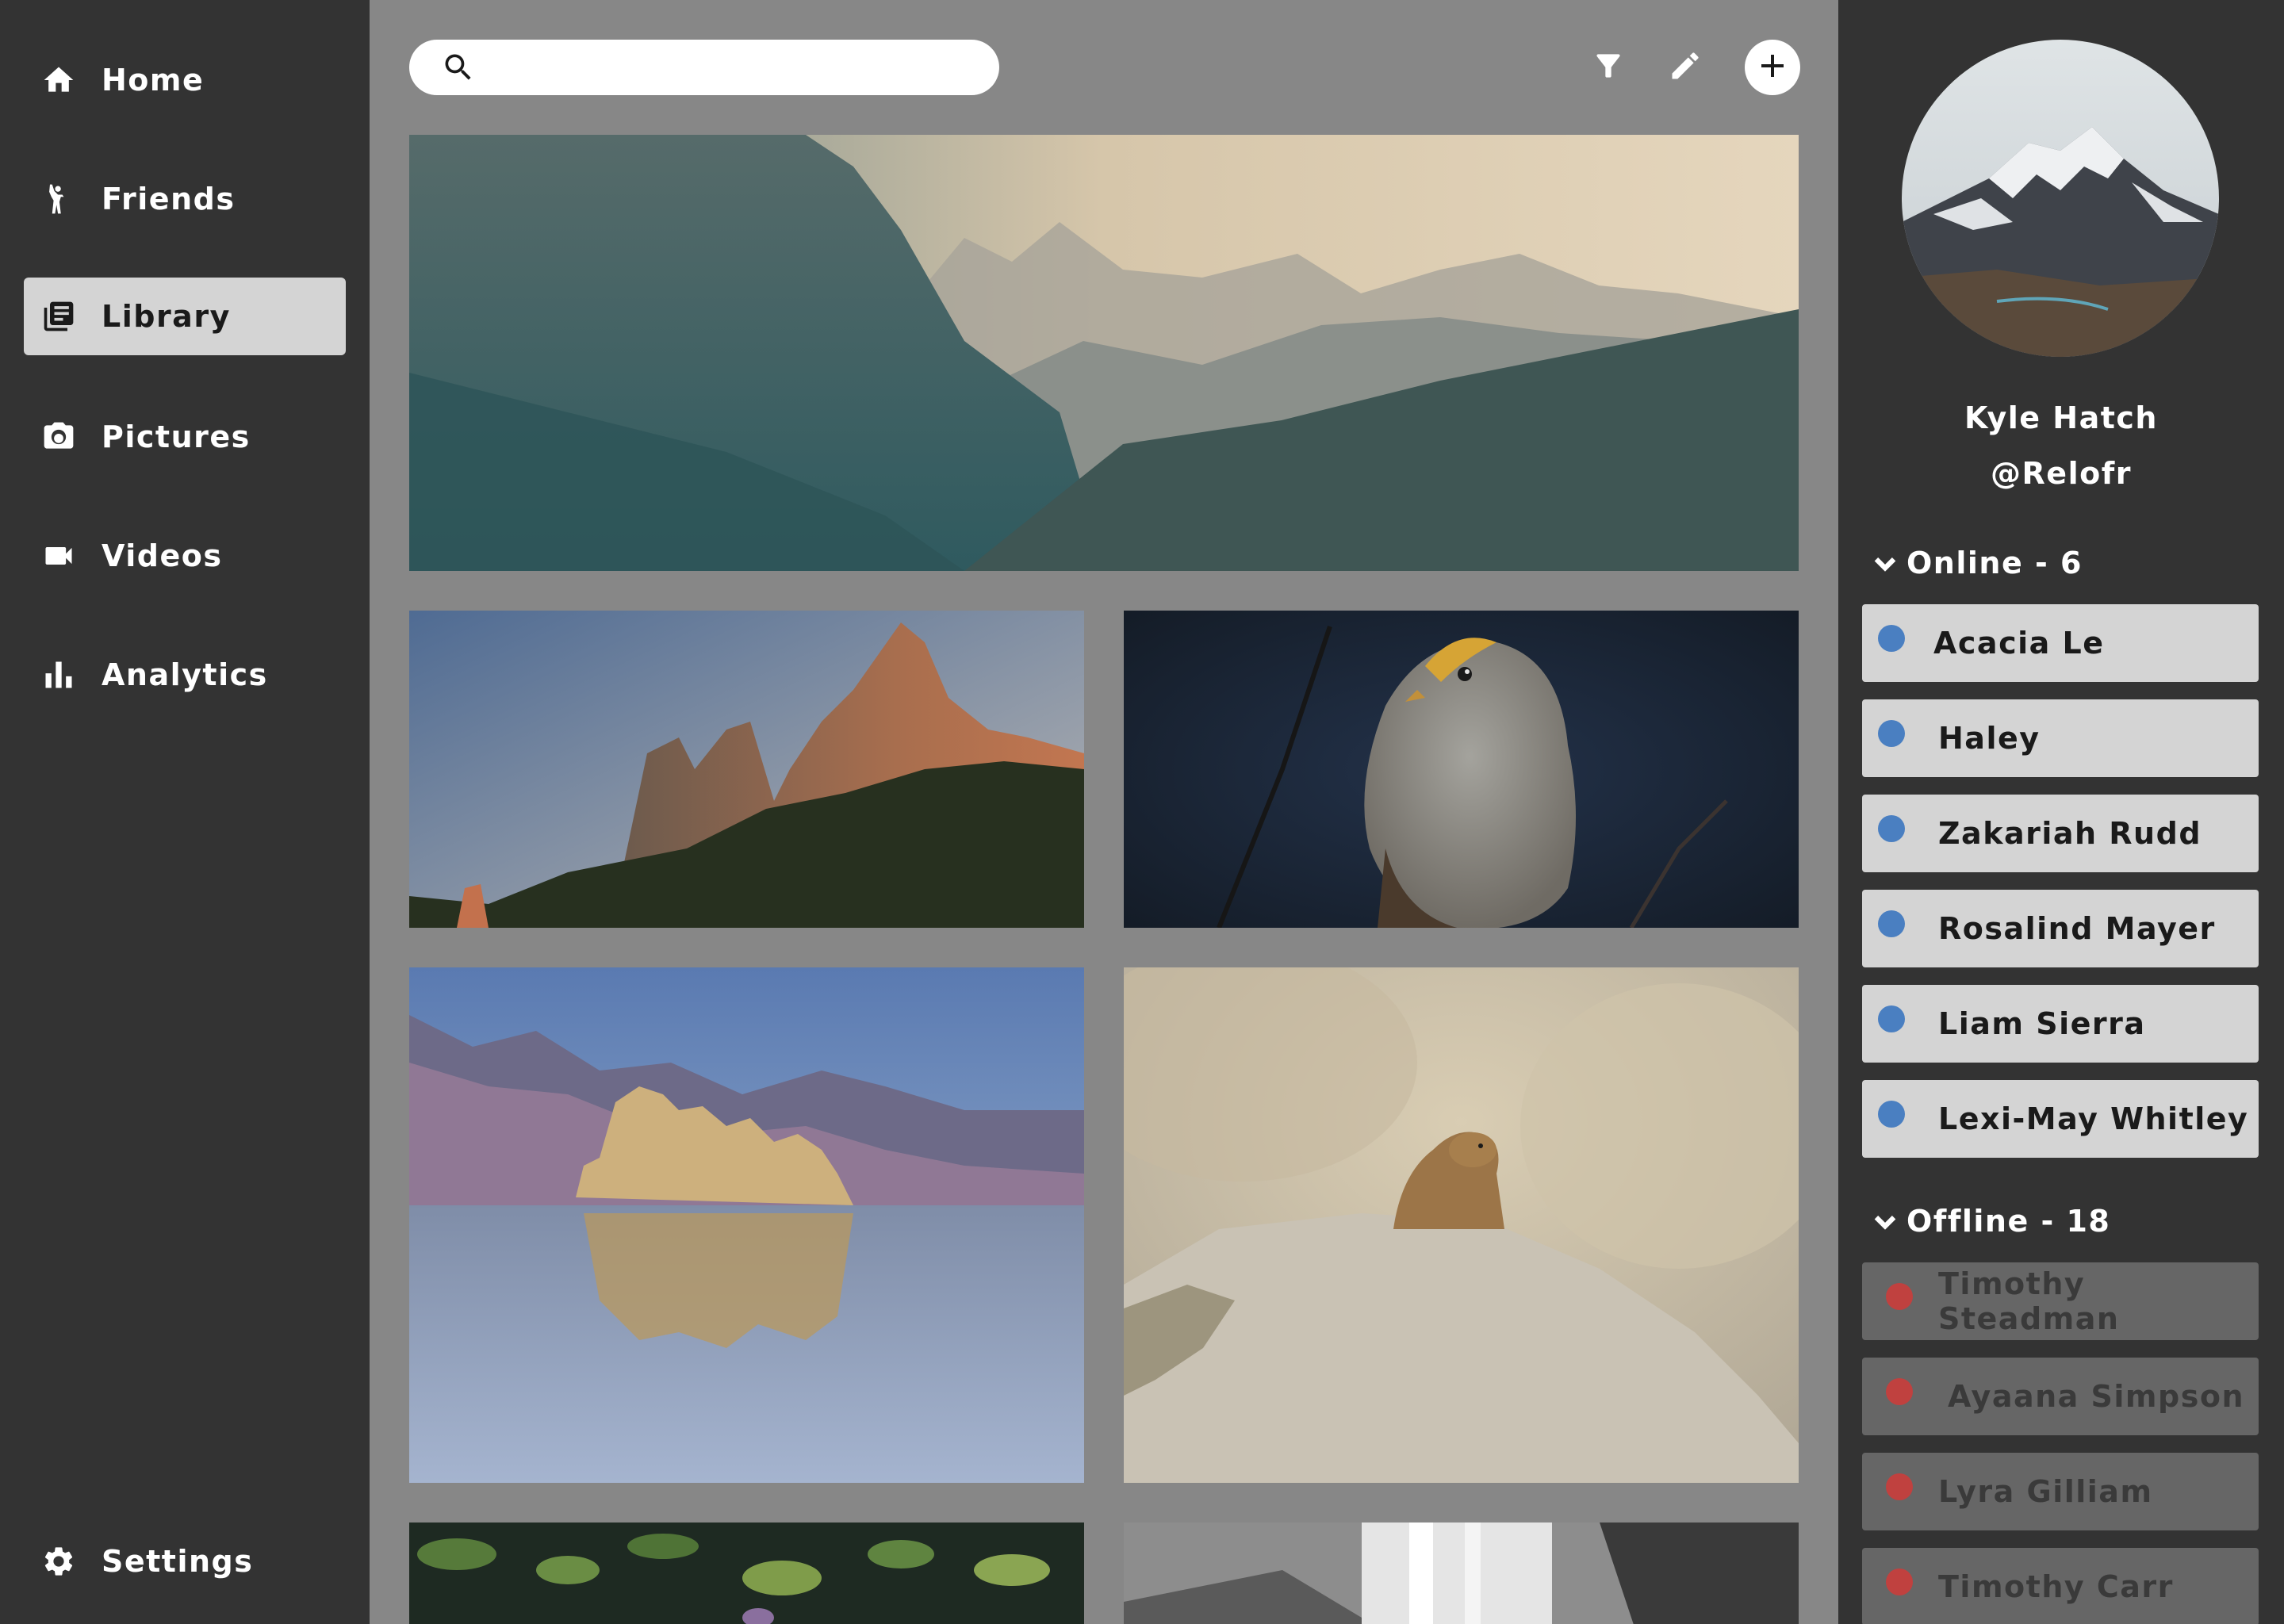 The width and height of the screenshot is (2284, 1624). I want to click on offline-header-label: Offline - 18, so click(2009, 1221).